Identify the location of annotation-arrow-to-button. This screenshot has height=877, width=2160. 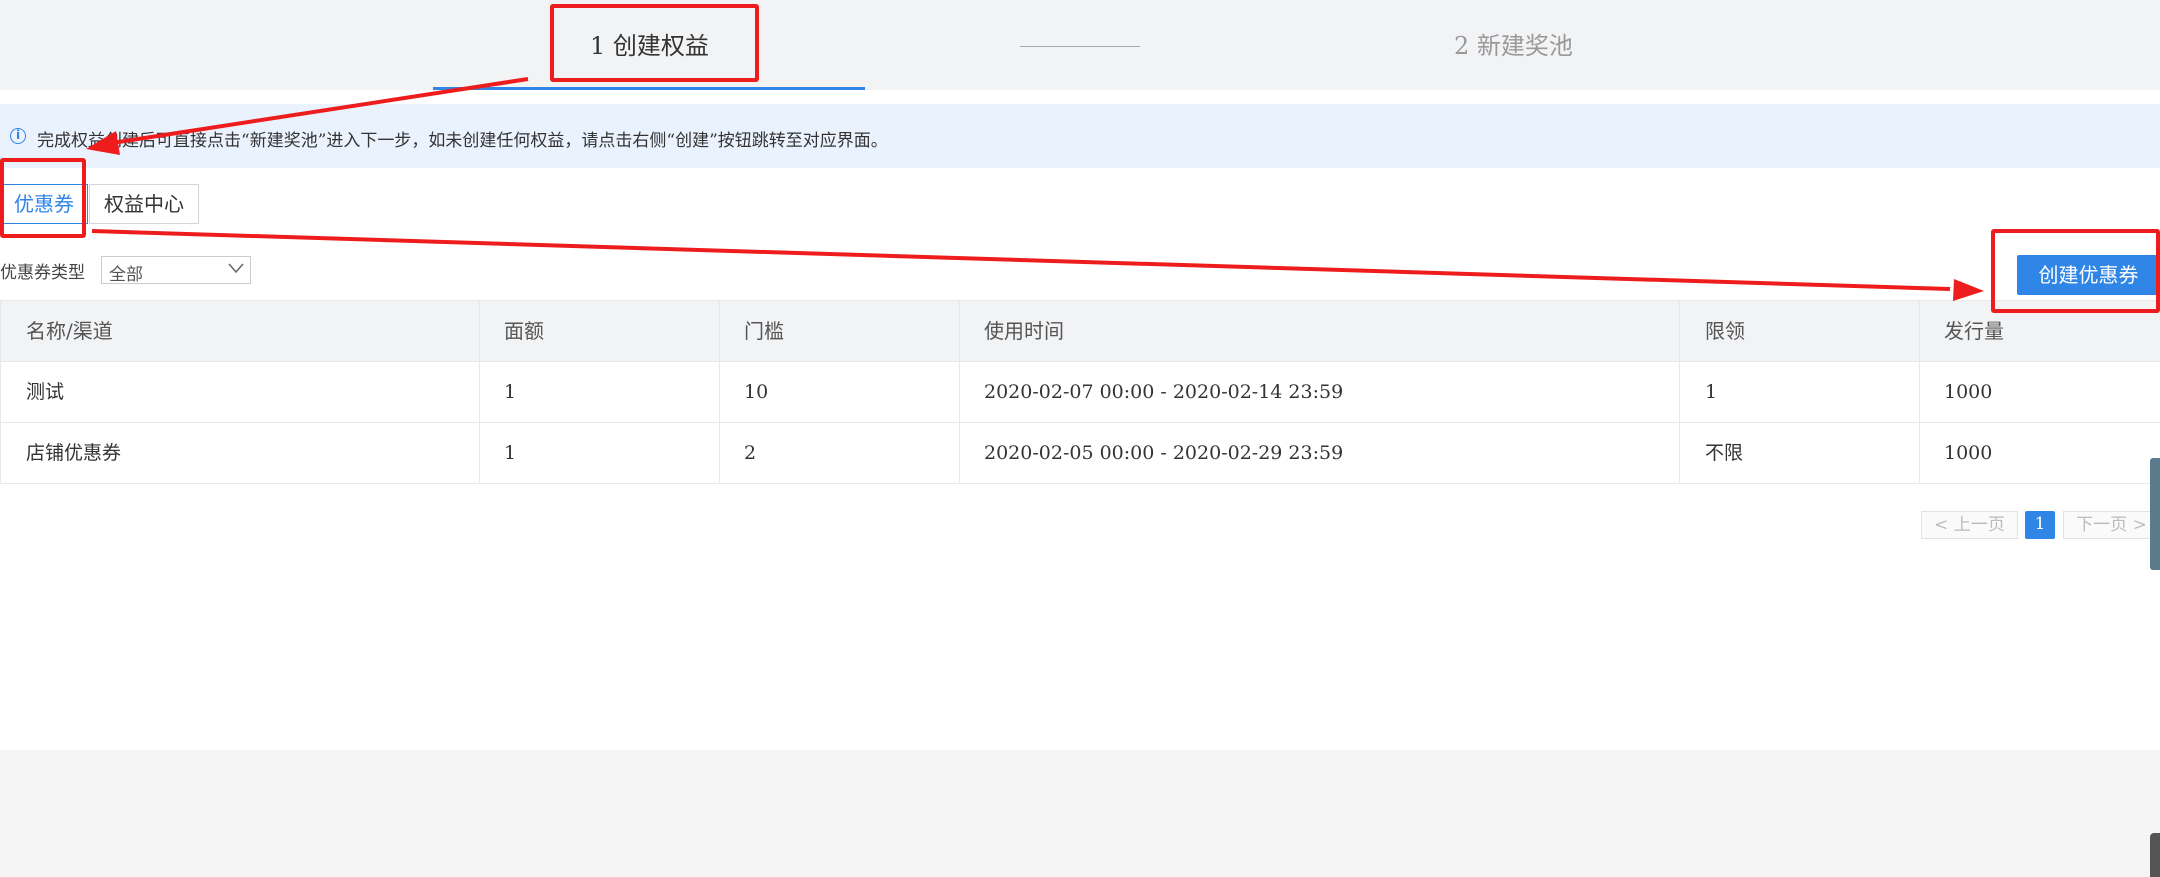
(1021, 260).